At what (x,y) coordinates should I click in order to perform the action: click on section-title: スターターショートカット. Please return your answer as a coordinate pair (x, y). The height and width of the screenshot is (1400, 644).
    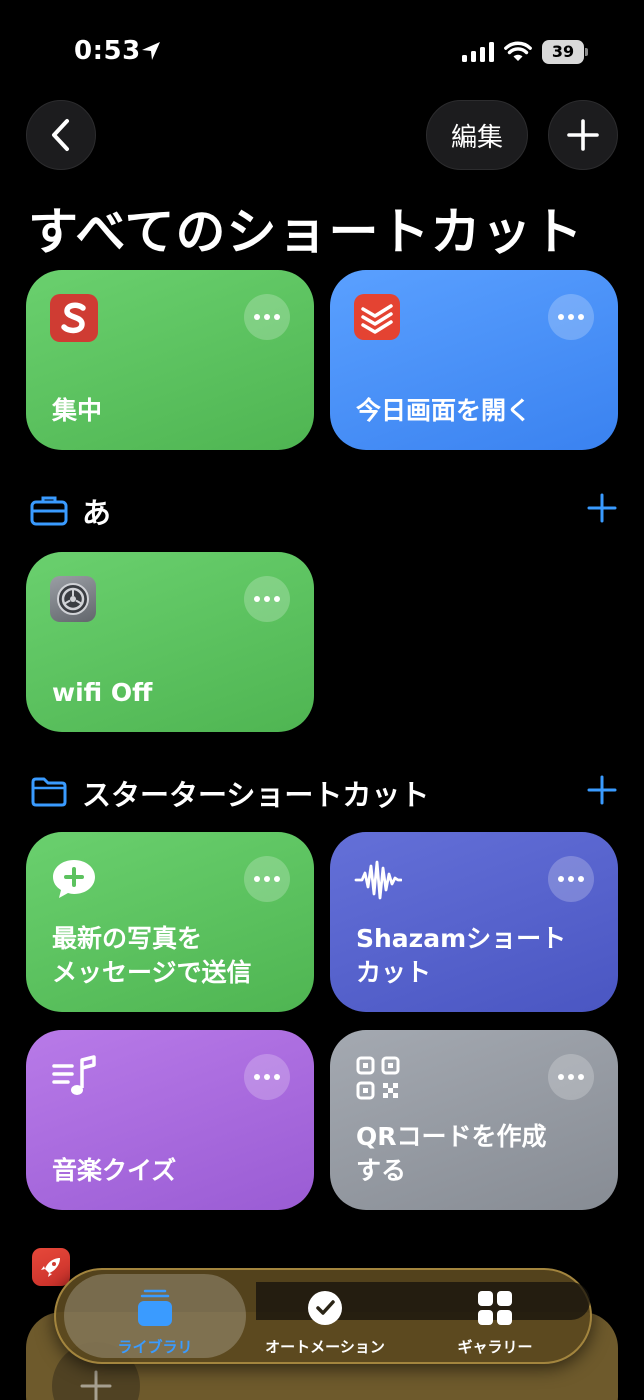
    Looking at the image, I should click on (256, 795).